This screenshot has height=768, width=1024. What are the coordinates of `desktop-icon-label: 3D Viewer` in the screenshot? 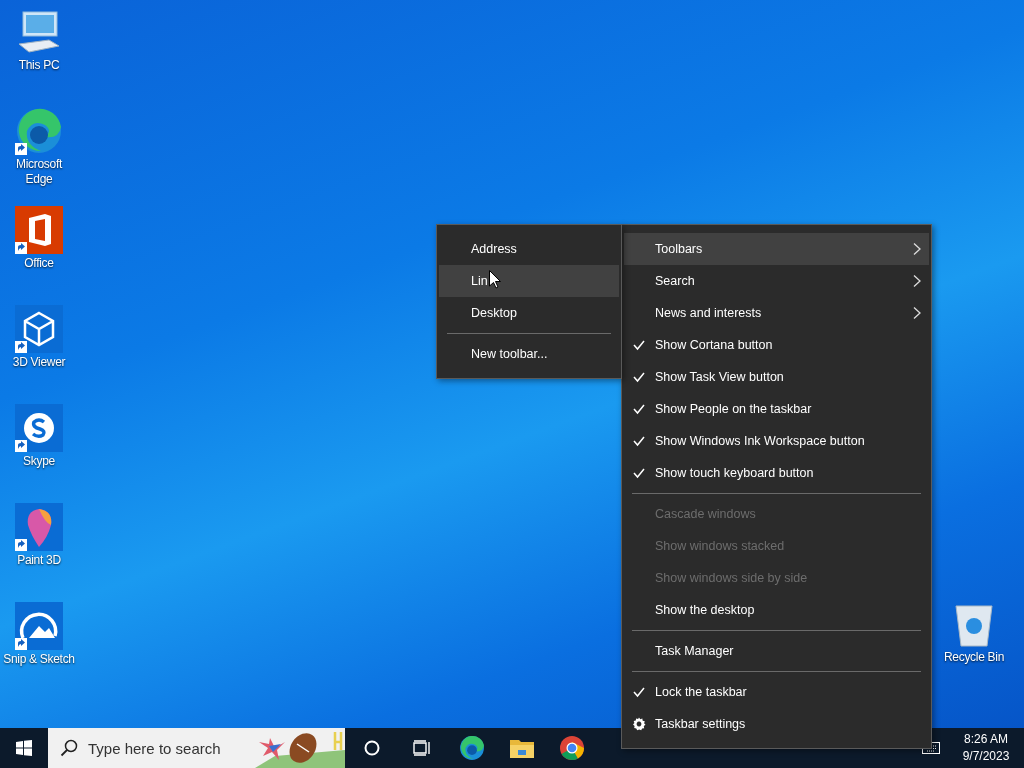 It's located at (39, 362).